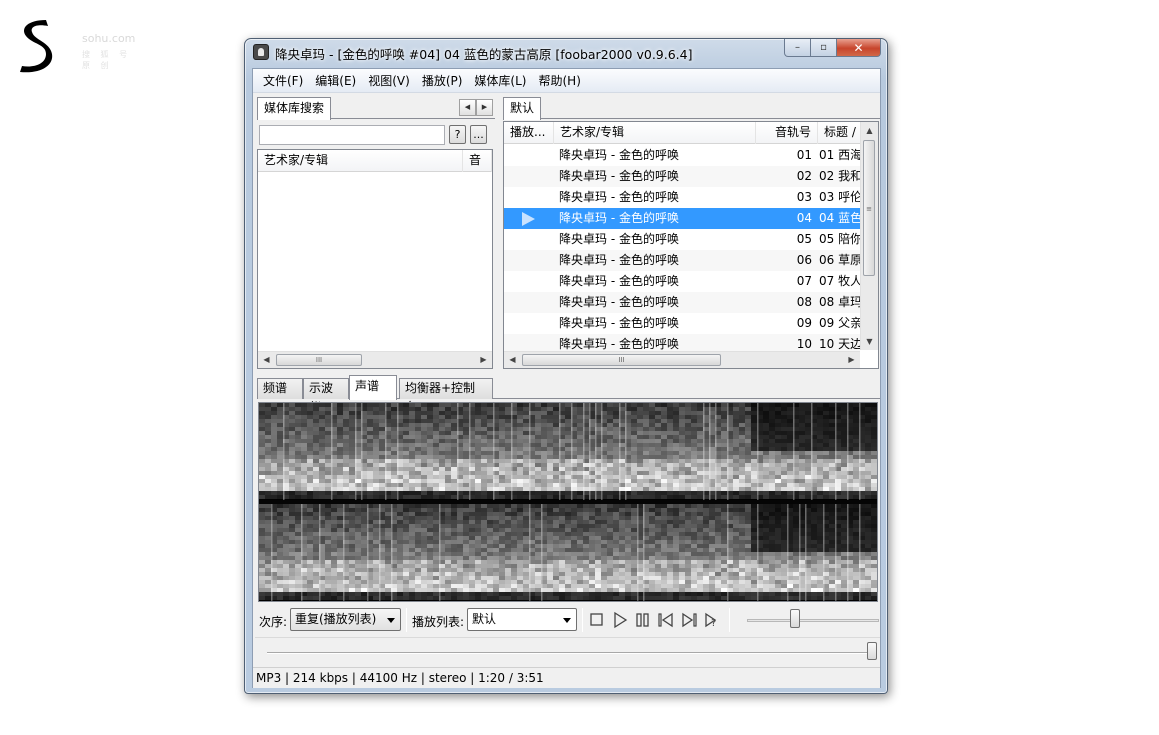  What do you see at coordinates (484, 619) in the screenshot?
I see `playlist-dropdown-value: 默认` at bounding box center [484, 619].